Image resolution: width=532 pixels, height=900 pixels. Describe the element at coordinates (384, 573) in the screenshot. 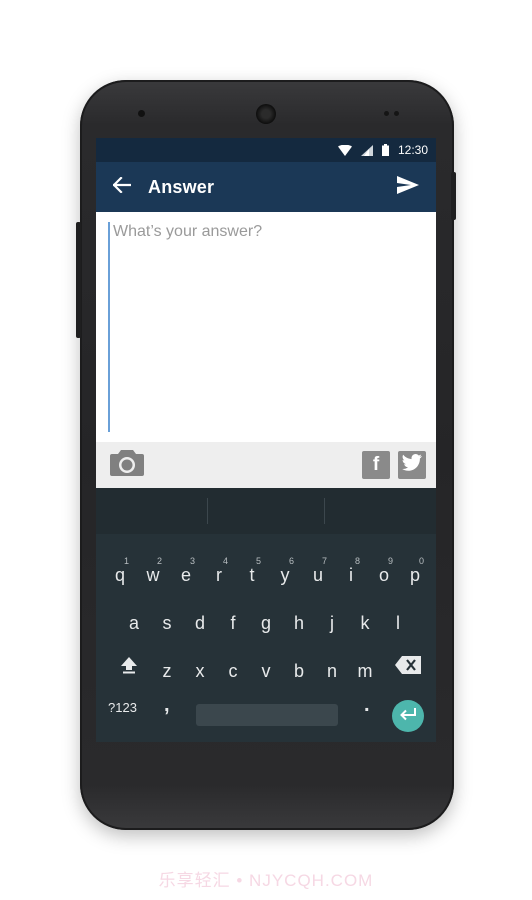

I see `key-o: 9o` at that location.